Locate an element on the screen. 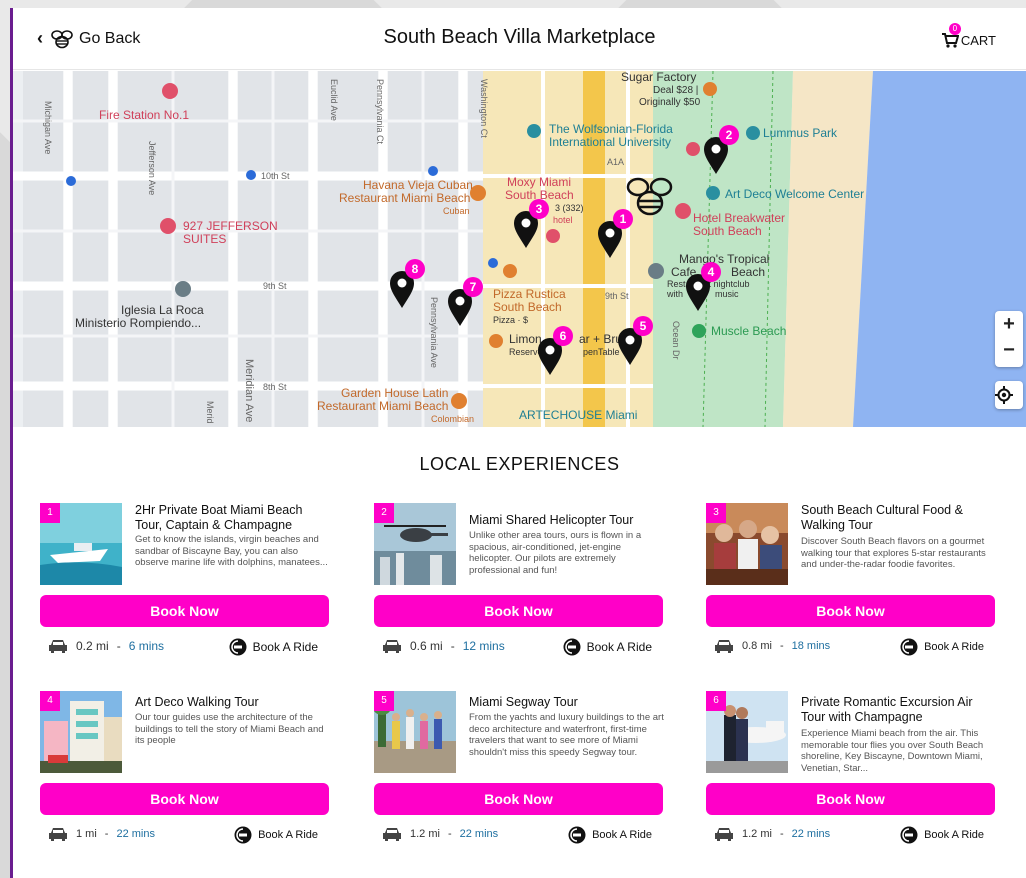 The image size is (1026, 878). experience-number: 3 is located at coordinates (716, 513).